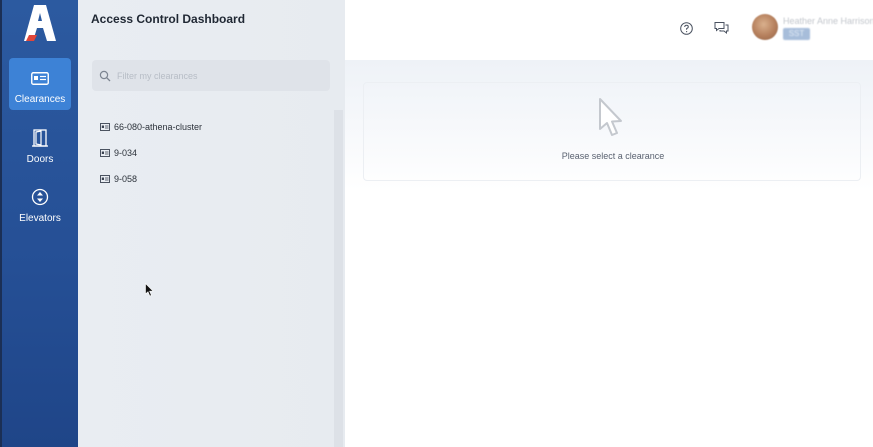  I want to click on door-icon, so click(40, 138).